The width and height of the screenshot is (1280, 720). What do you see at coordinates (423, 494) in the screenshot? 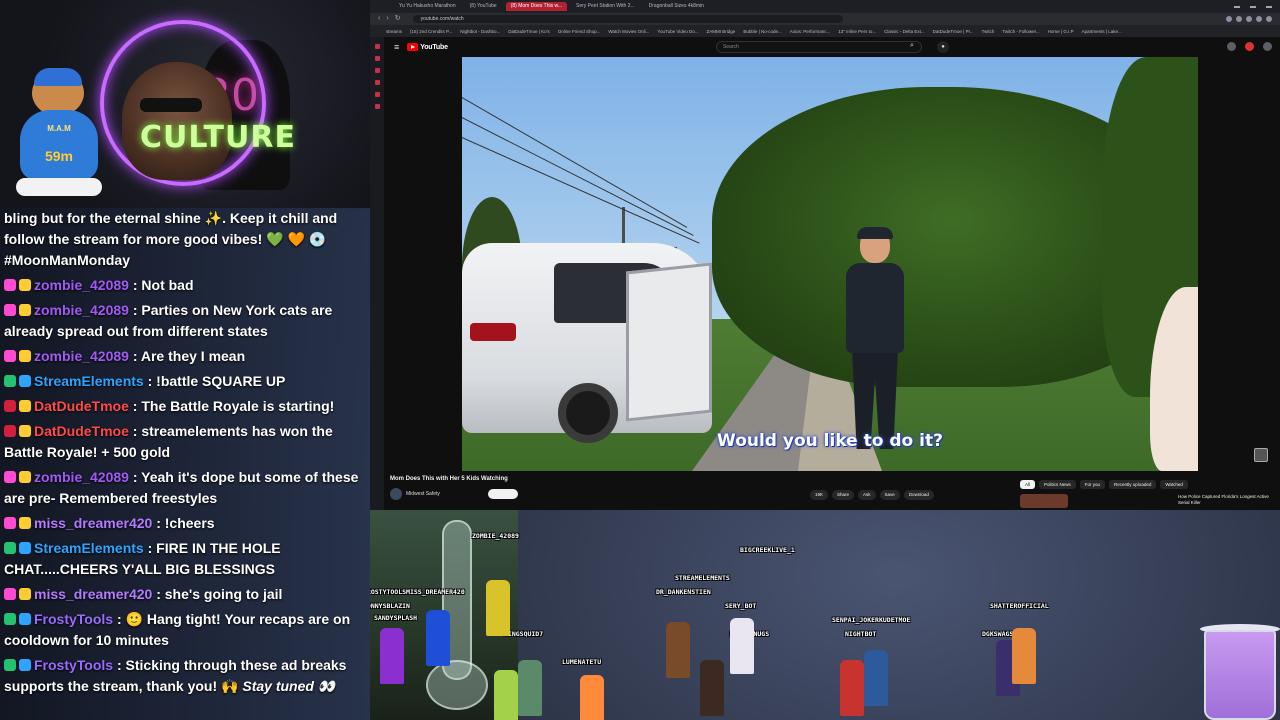
I see `channel-name: Midwest Safety` at bounding box center [423, 494].